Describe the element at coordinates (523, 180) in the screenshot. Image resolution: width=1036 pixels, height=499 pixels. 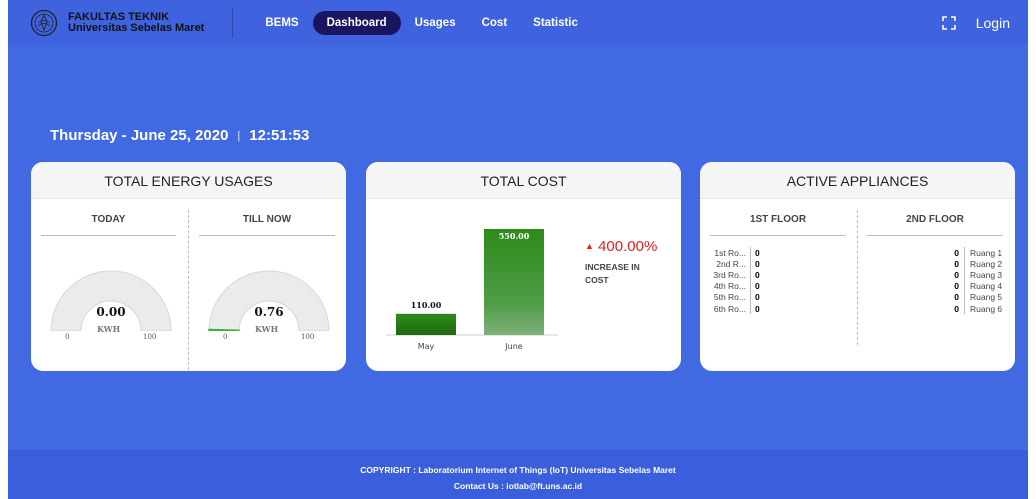
I see `cost-card-title: TOTAL COST` at that location.